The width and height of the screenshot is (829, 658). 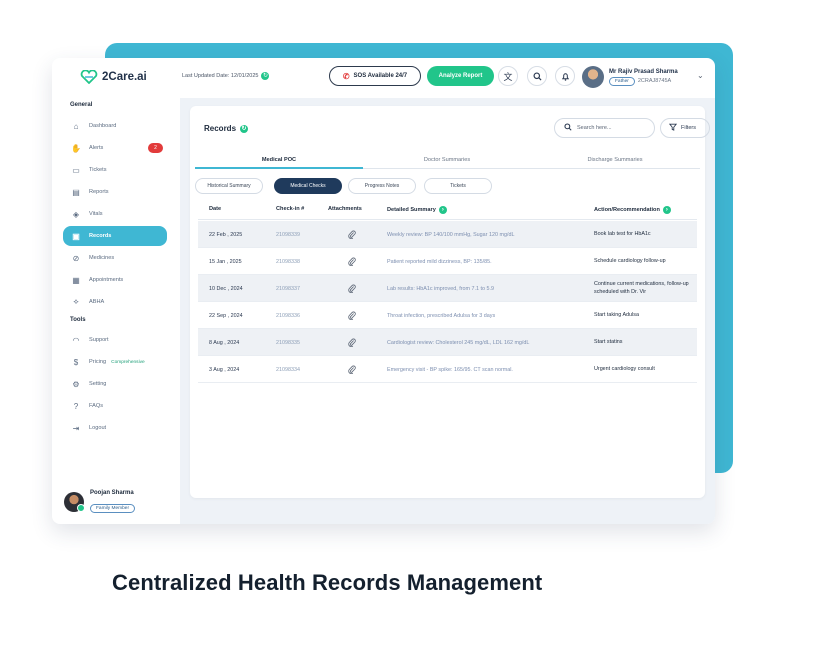 What do you see at coordinates (115, 214) in the screenshot?
I see `sidebar-item-vitals: ◈ Vitals` at bounding box center [115, 214].